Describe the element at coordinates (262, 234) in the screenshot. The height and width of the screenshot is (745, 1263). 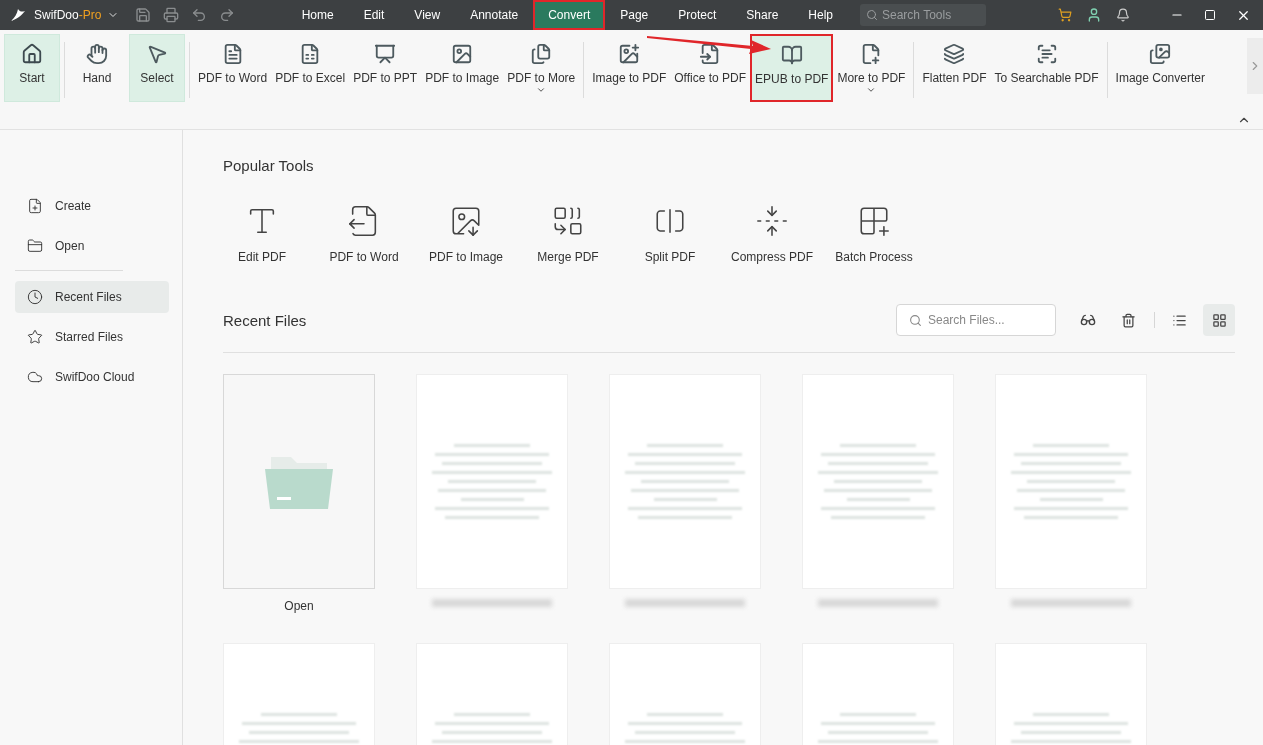
I see `popular-tool: Edit PDF` at that location.